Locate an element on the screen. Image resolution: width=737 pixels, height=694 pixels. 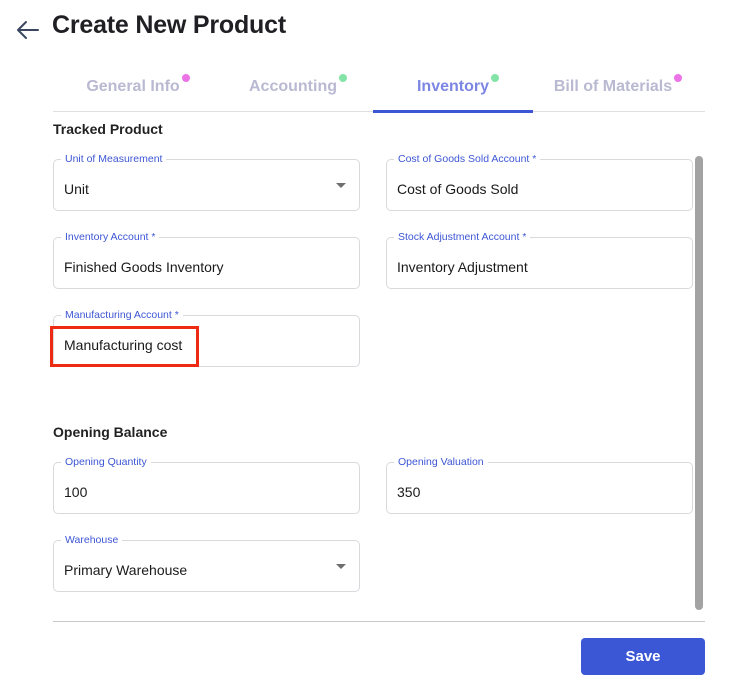
footer-divider is located at coordinates (379, 621).